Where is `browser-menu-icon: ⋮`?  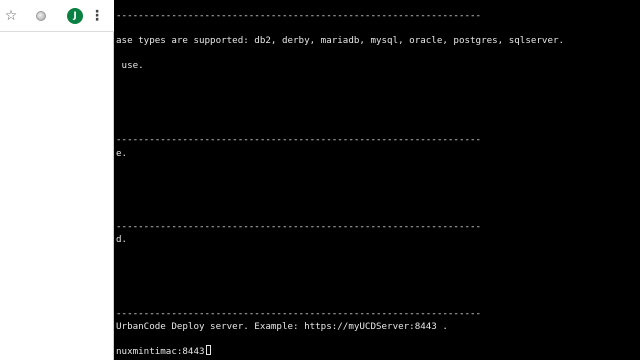 browser-menu-icon: ⋮ is located at coordinates (97, 16).